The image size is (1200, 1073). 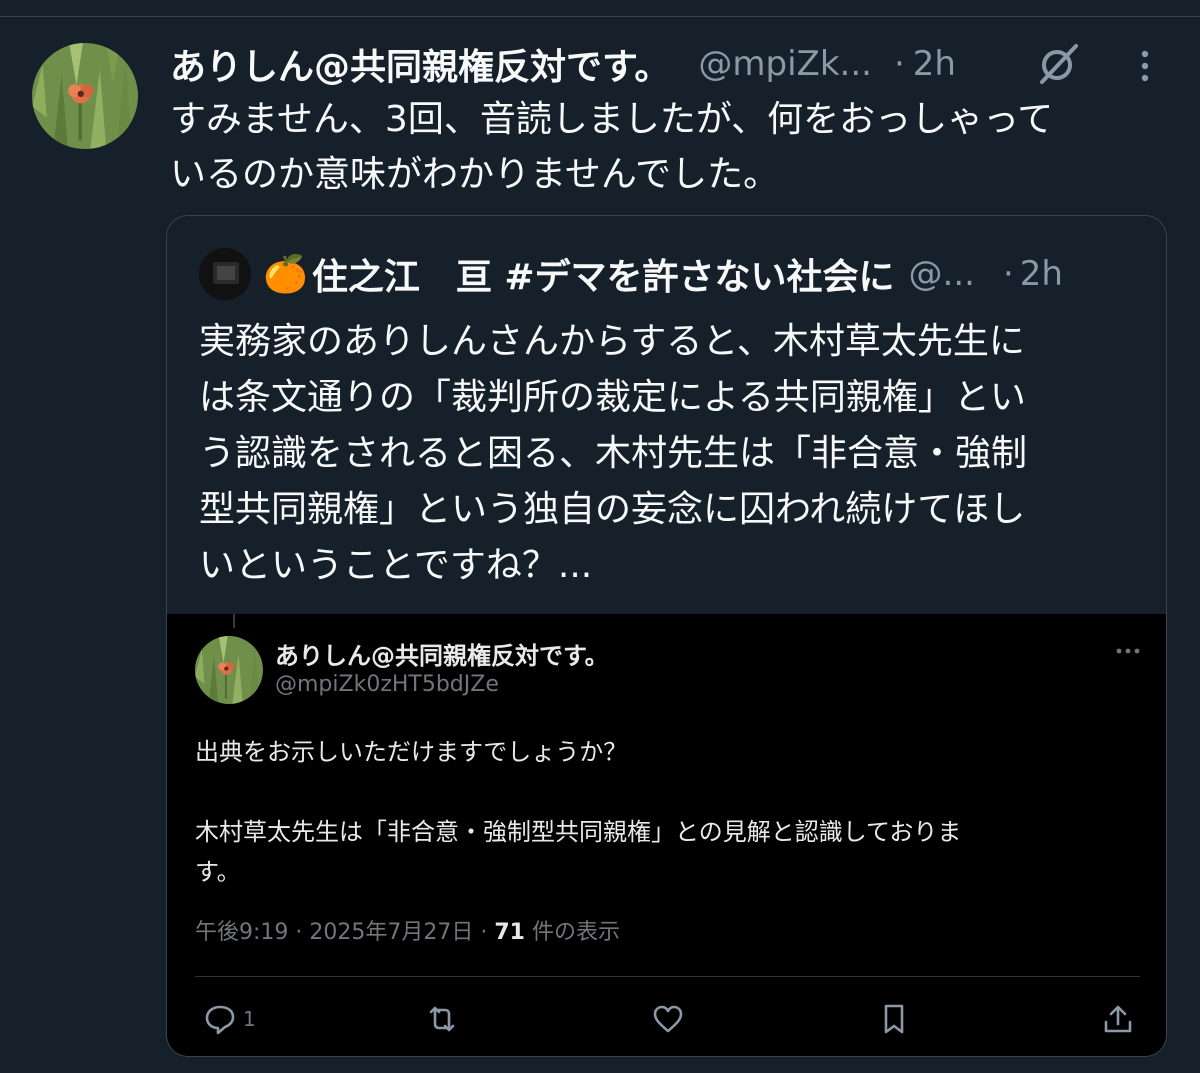 I want to click on avatar, so click(x=85, y=96).